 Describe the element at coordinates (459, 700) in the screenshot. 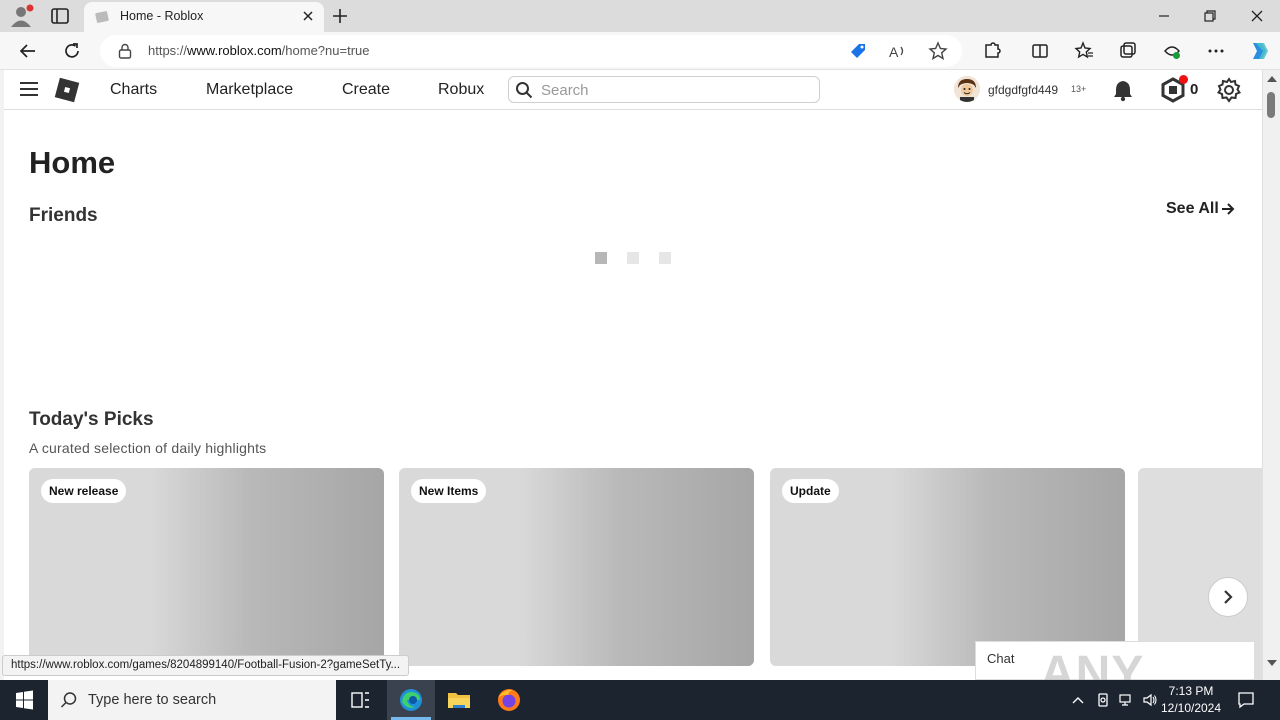

I see `file-explorer-icon` at that location.